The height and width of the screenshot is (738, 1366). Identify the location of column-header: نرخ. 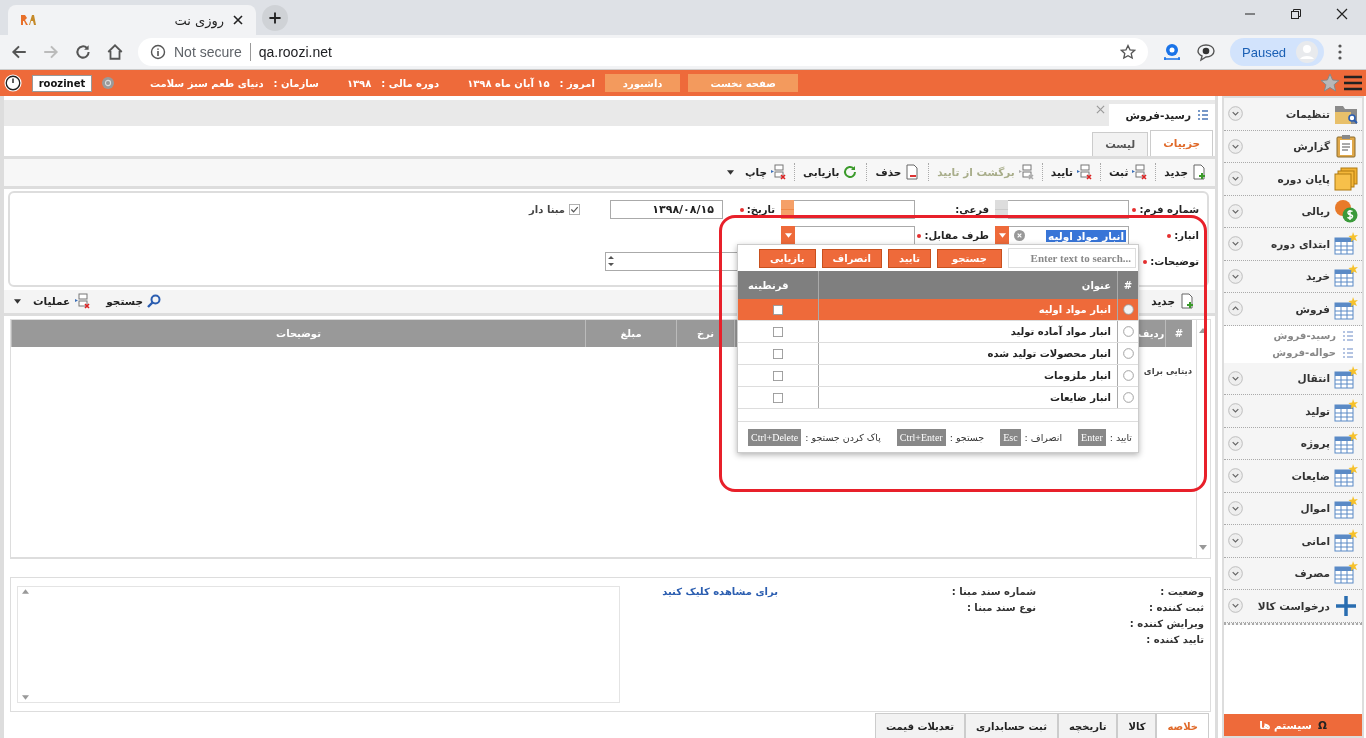
(705, 334).